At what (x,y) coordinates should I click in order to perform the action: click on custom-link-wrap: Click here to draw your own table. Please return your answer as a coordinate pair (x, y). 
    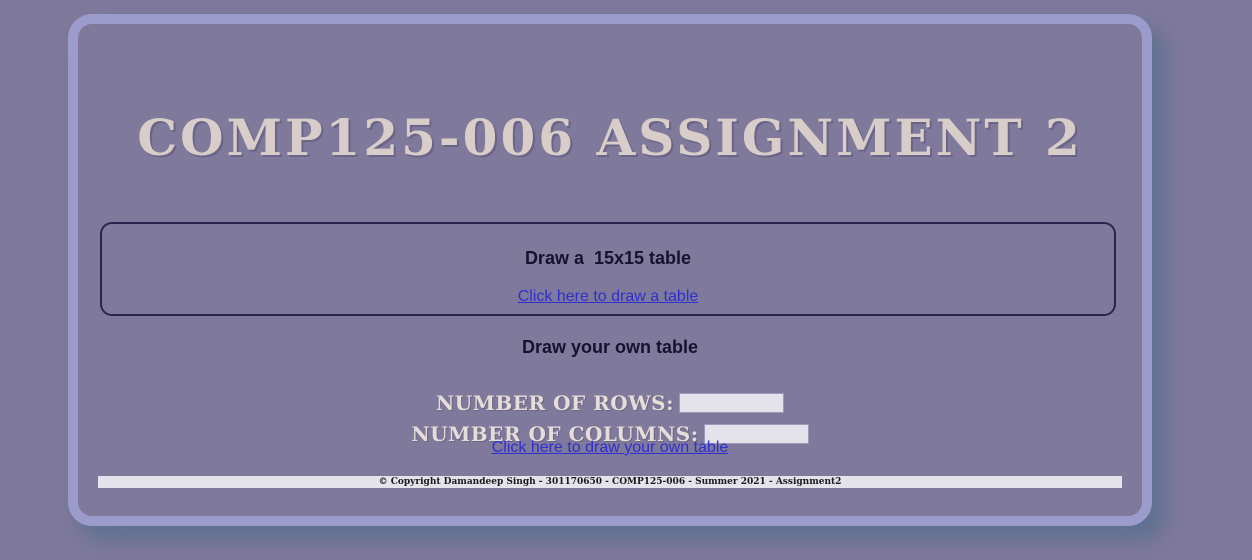
    Looking at the image, I should click on (610, 448).